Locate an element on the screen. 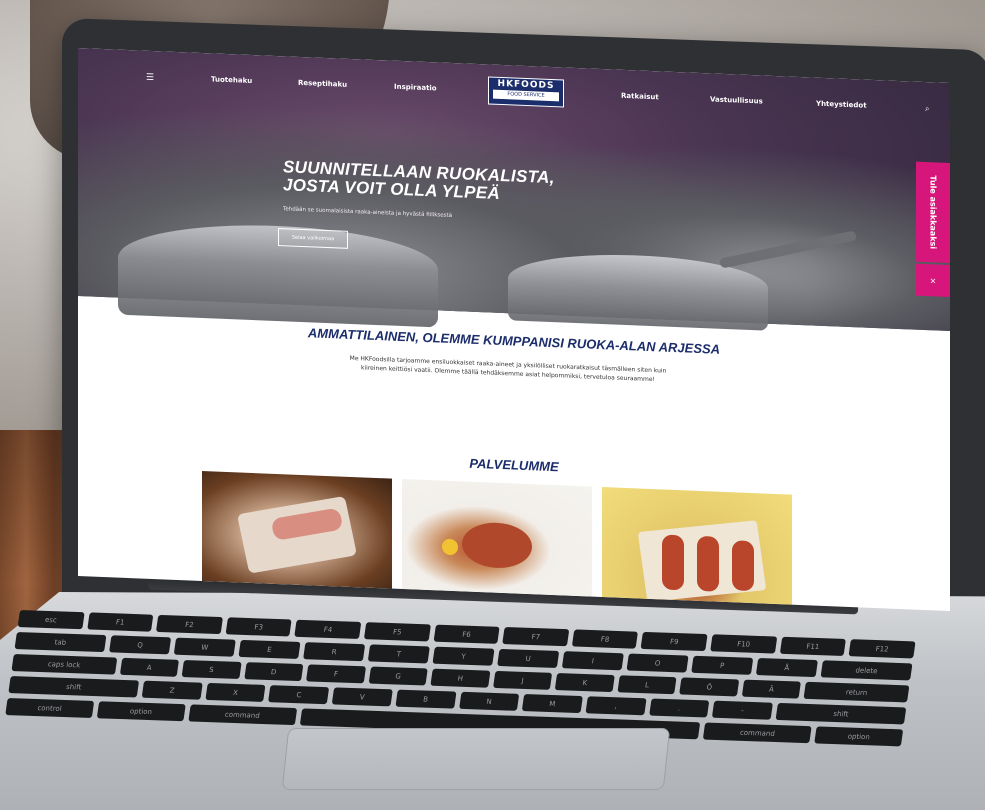  key: F6 is located at coordinates (466, 634).